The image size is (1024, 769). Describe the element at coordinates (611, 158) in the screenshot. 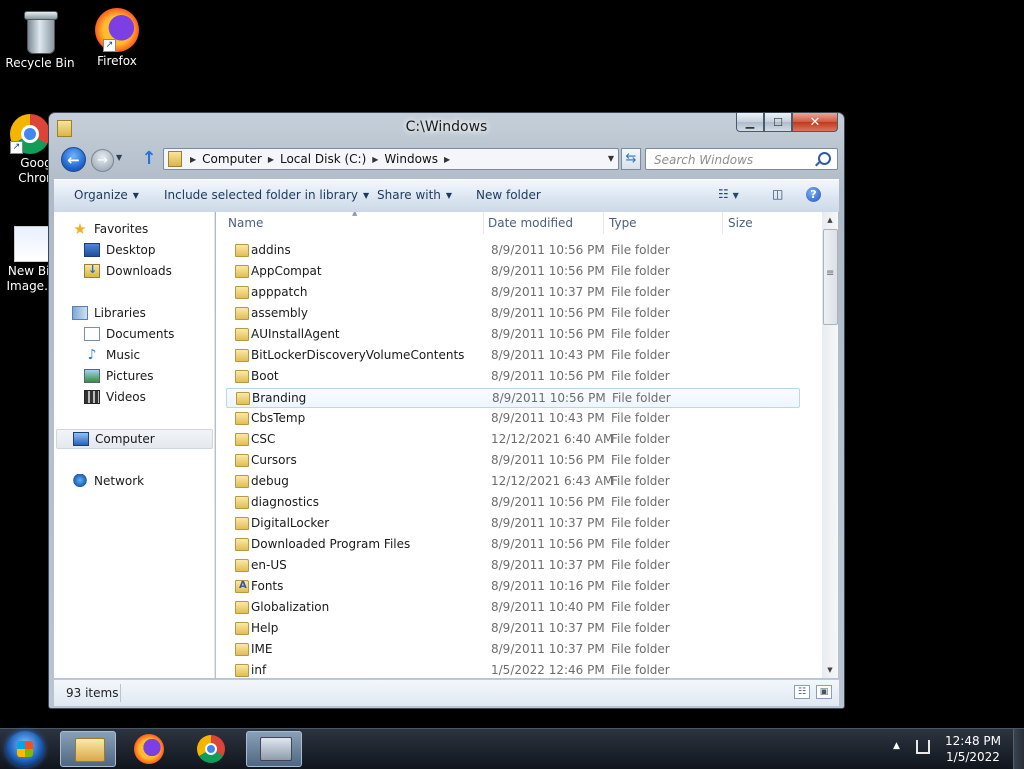

I see `address-dropdown-icon: ▼` at that location.